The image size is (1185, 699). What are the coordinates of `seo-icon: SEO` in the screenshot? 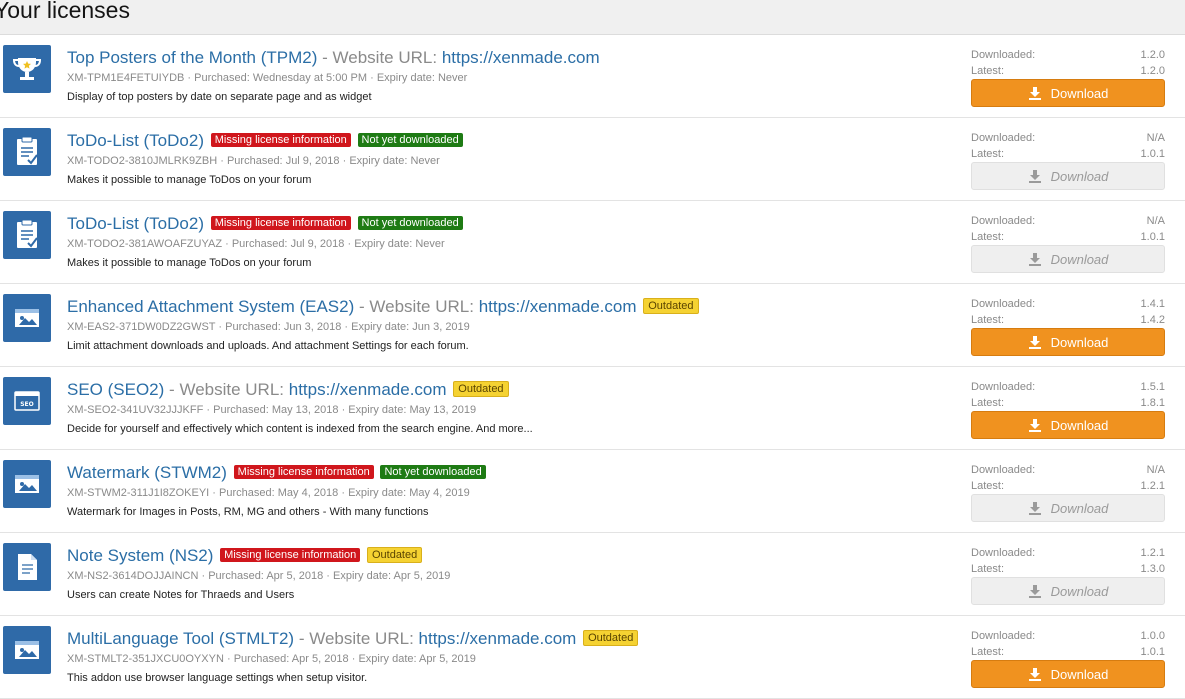 It's located at (27, 401).